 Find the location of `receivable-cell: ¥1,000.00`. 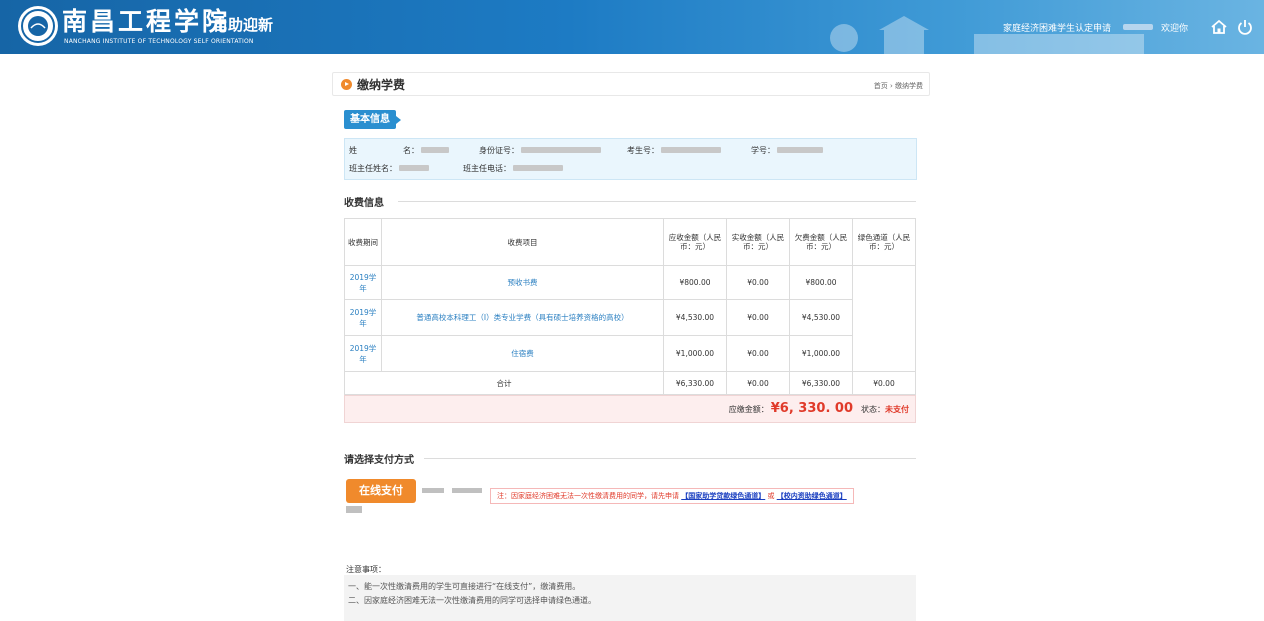

receivable-cell: ¥1,000.00 is located at coordinates (695, 353).